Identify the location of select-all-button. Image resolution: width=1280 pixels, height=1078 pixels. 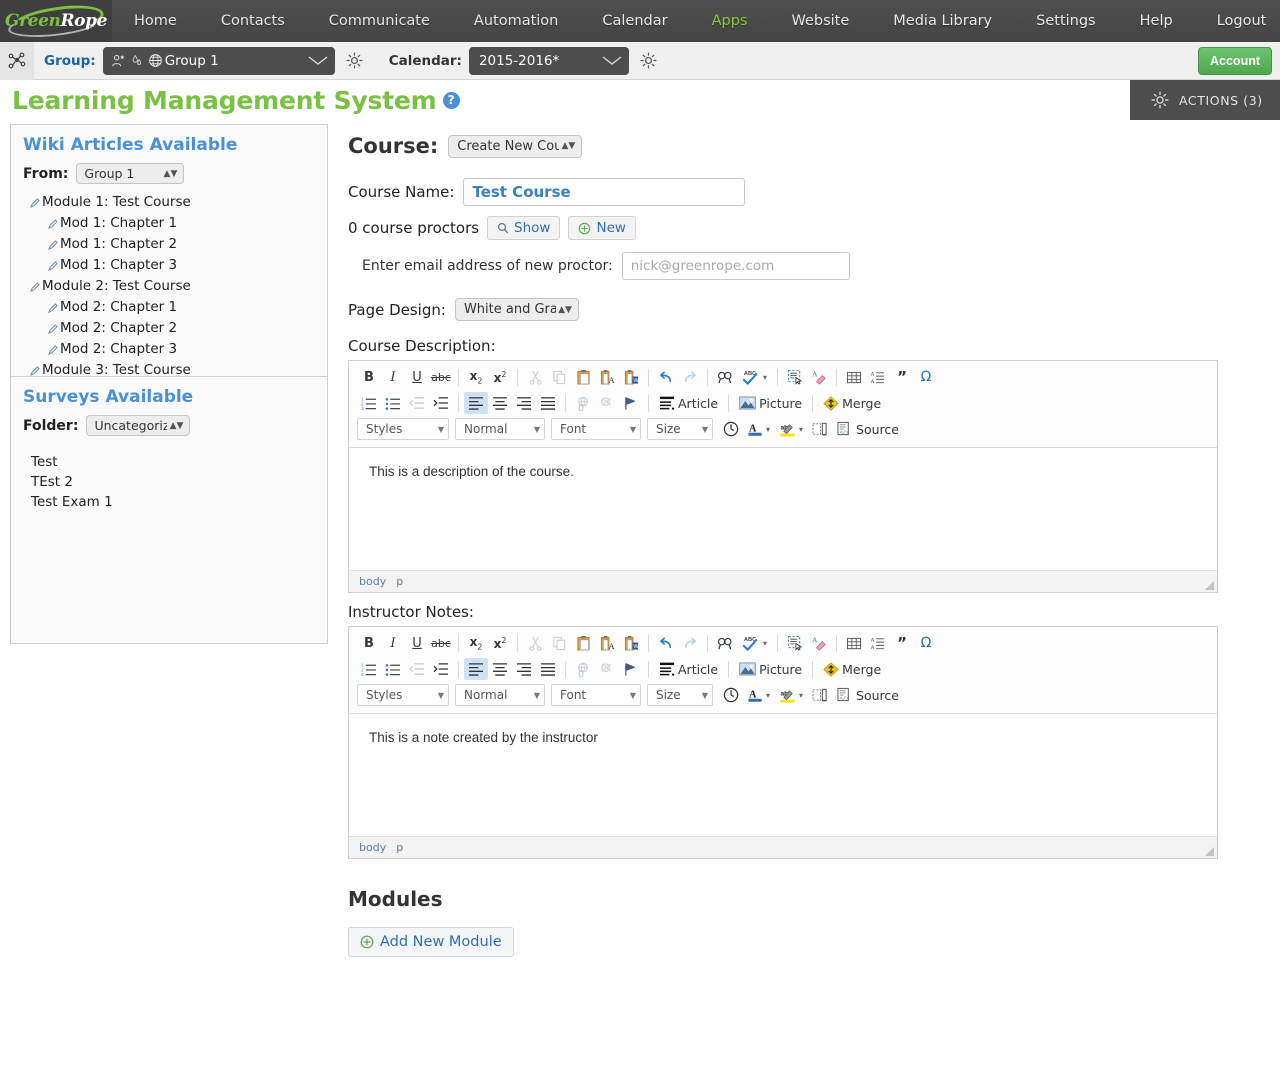
(795, 377).